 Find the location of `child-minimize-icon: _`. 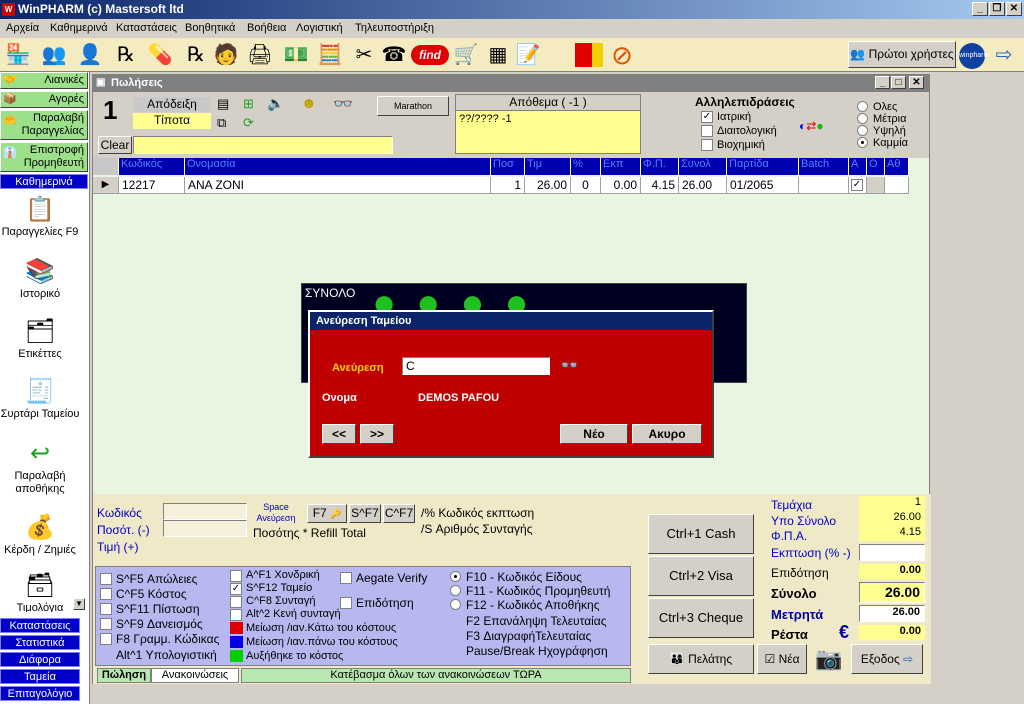

child-minimize-icon: _ is located at coordinates (882, 82).